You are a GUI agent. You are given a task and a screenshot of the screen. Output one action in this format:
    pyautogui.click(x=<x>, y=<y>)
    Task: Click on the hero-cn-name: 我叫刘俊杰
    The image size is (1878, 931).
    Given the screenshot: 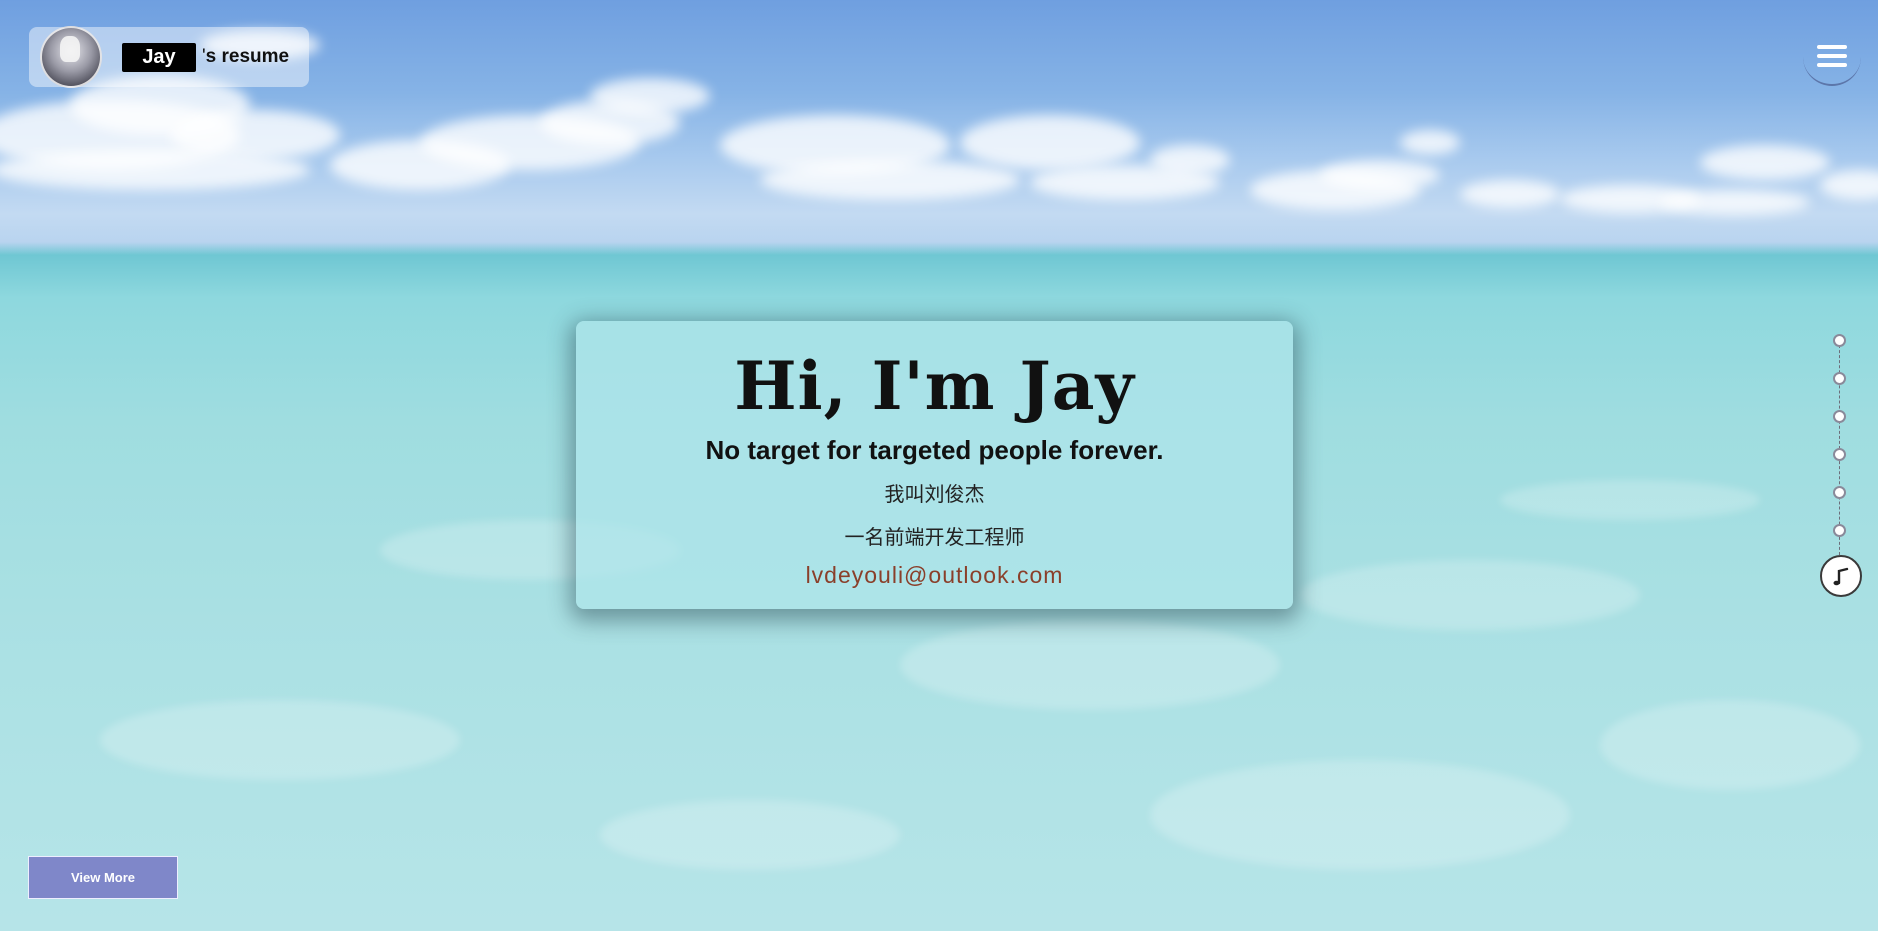 What is the action you would take?
    pyautogui.click(x=934, y=494)
    